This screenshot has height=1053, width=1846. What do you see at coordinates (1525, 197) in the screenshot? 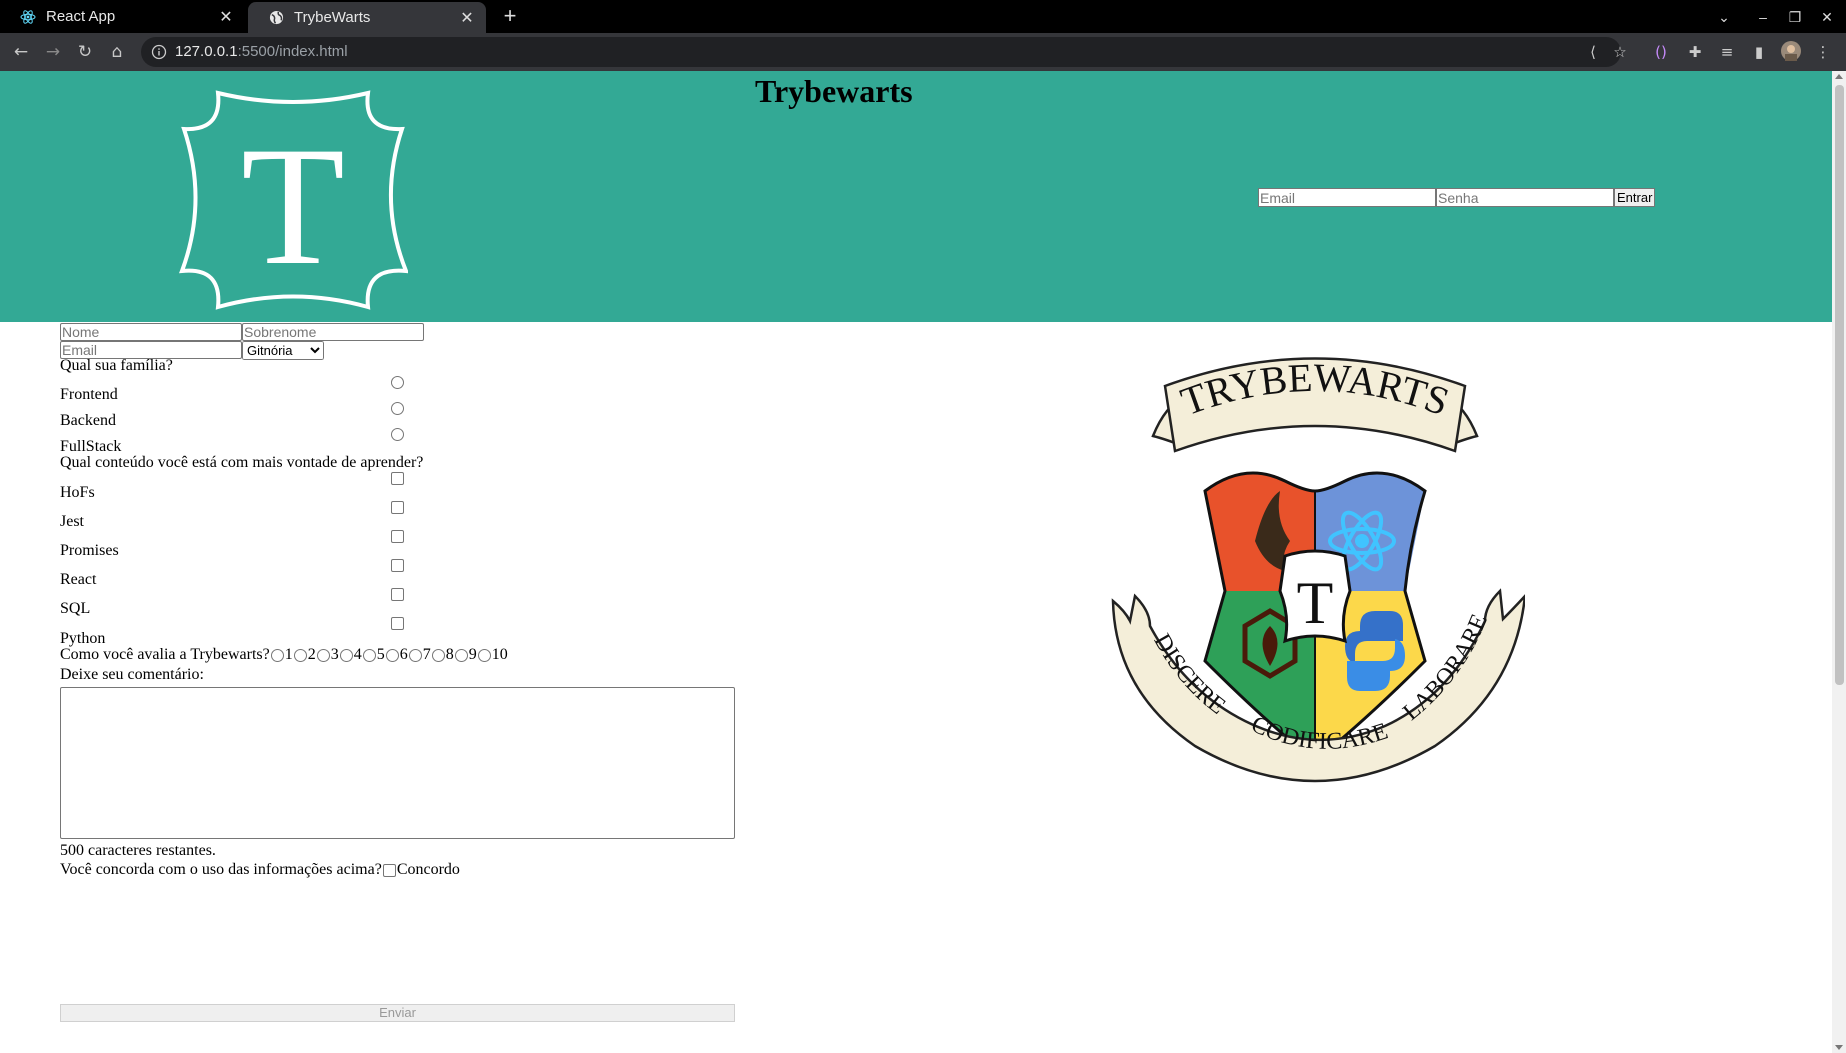
I see `login-password-input` at bounding box center [1525, 197].